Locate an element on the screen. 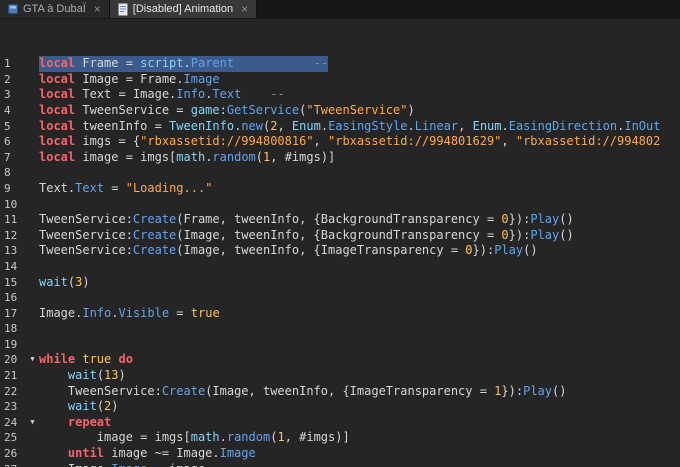 The image size is (680, 467). tab-label: GTA à DubaÏ is located at coordinates (54, 9).